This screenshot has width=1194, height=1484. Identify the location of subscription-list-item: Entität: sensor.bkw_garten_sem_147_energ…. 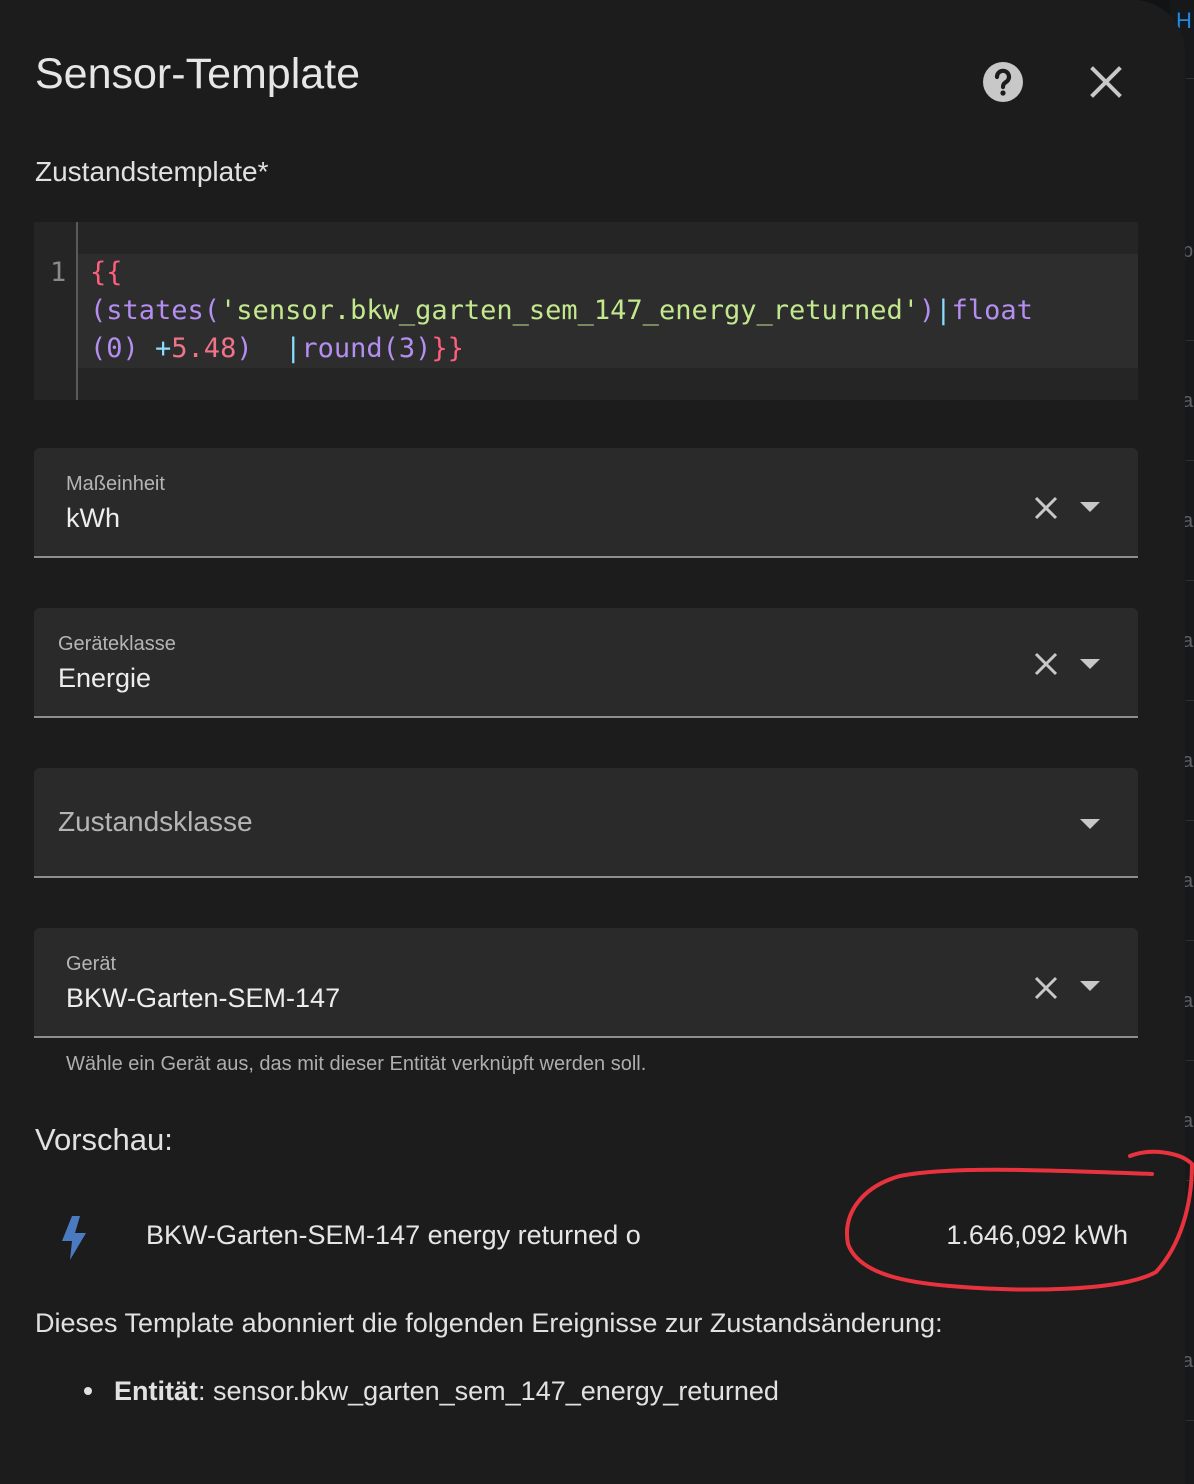
(431, 1391).